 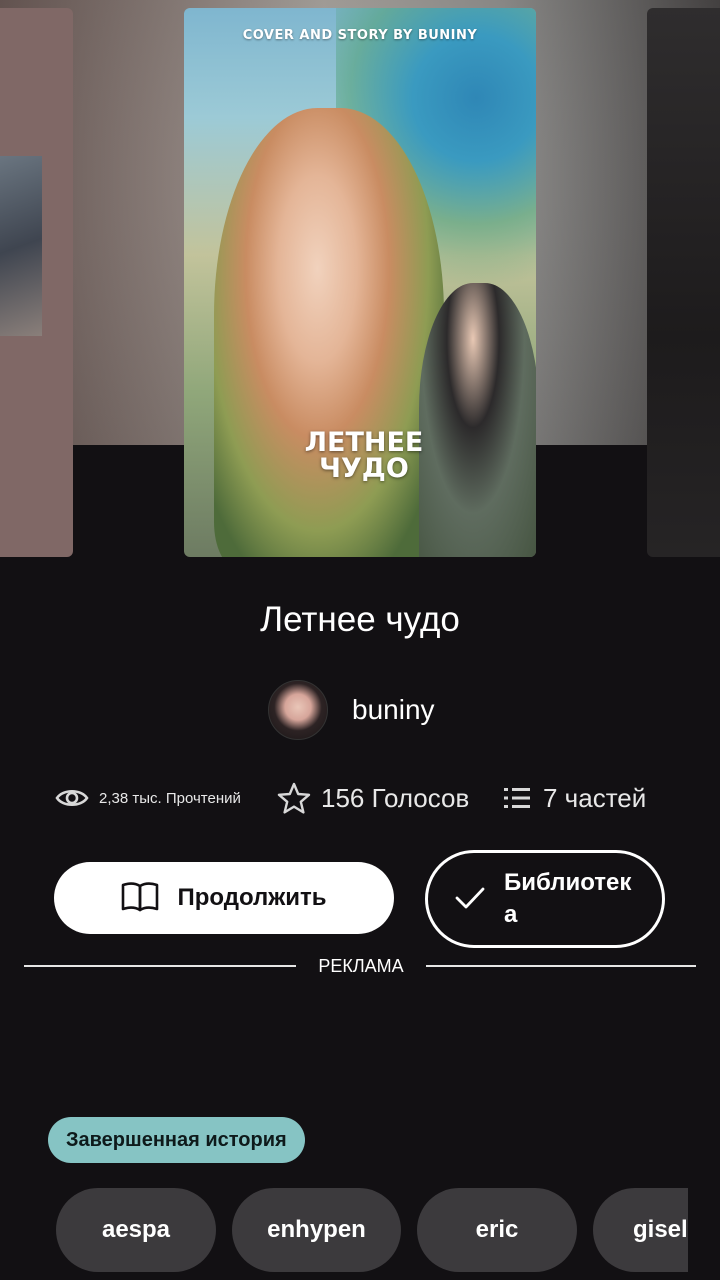 I want to click on star-icon, so click(x=294, y=798).